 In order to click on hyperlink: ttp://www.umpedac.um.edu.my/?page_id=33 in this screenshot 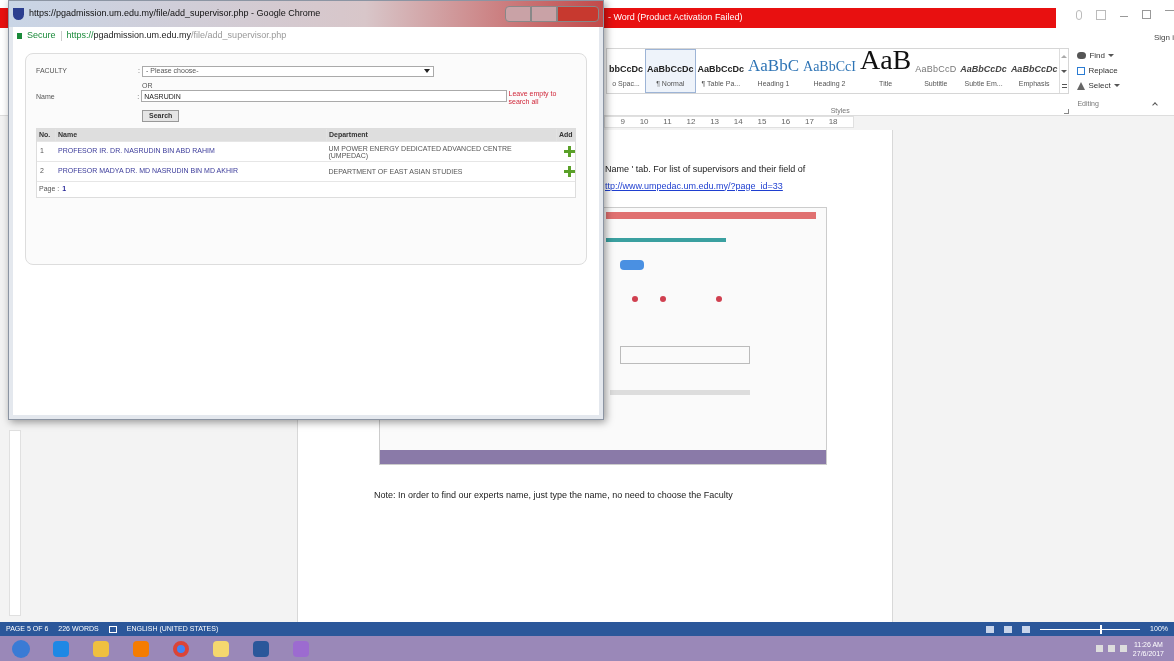, I will do `click(748, 186)`.